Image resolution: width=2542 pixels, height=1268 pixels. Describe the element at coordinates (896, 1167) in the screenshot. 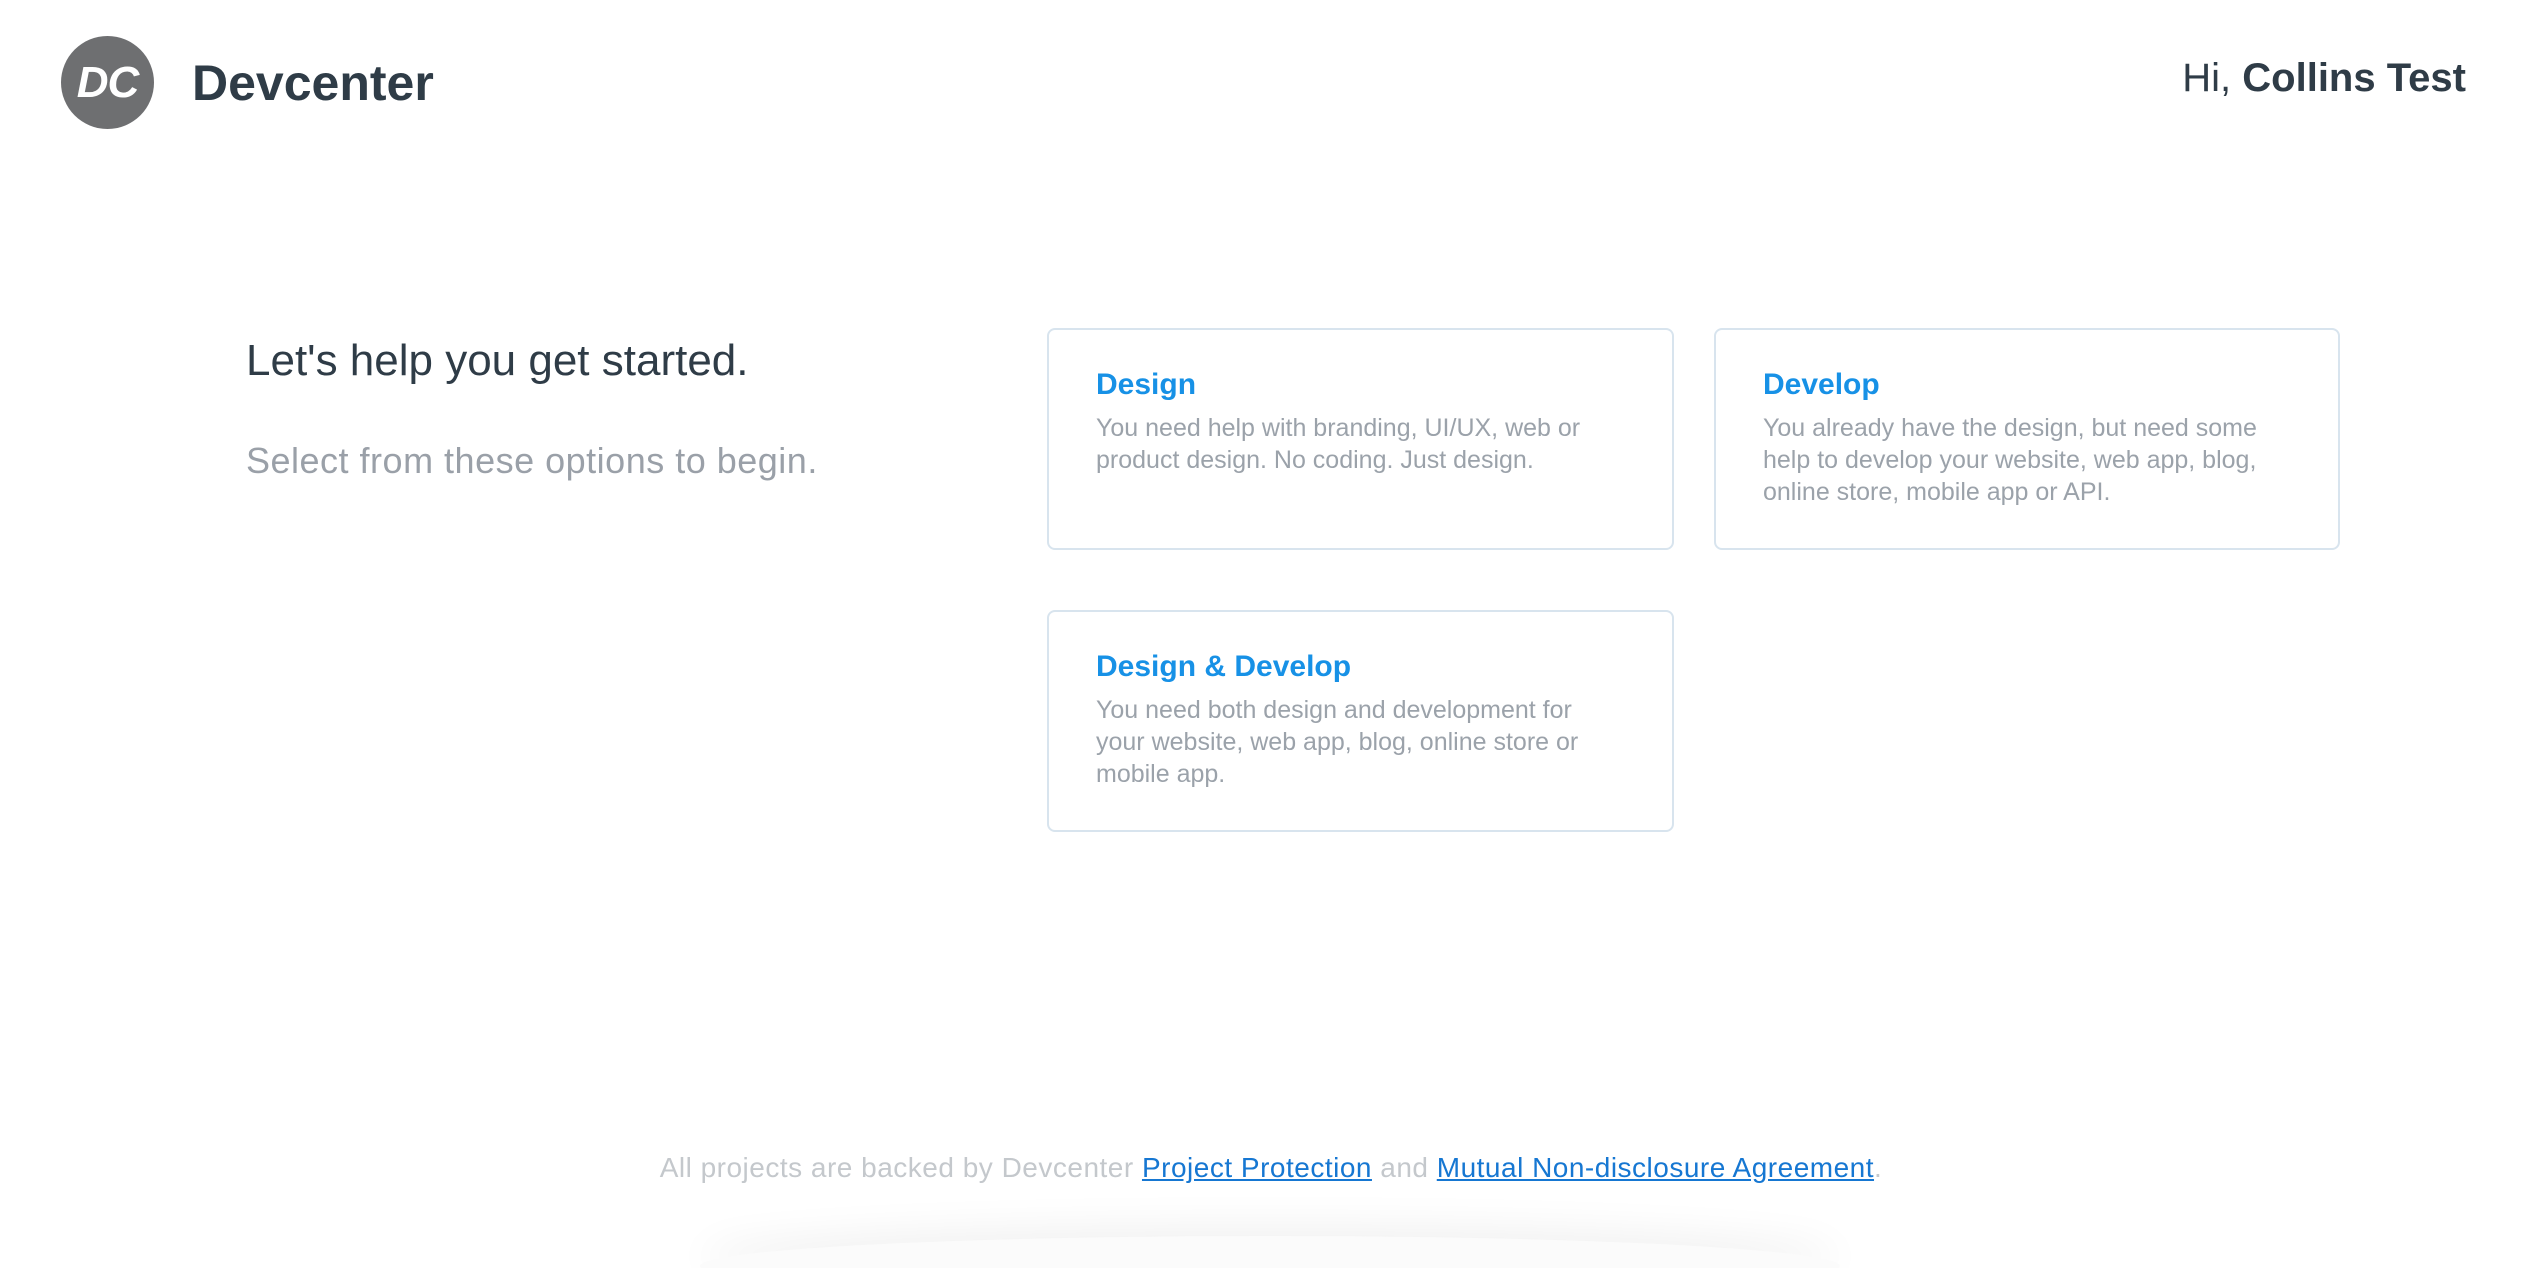

I see `footer-text-before: All projects are backed by Devcenter` at that location.